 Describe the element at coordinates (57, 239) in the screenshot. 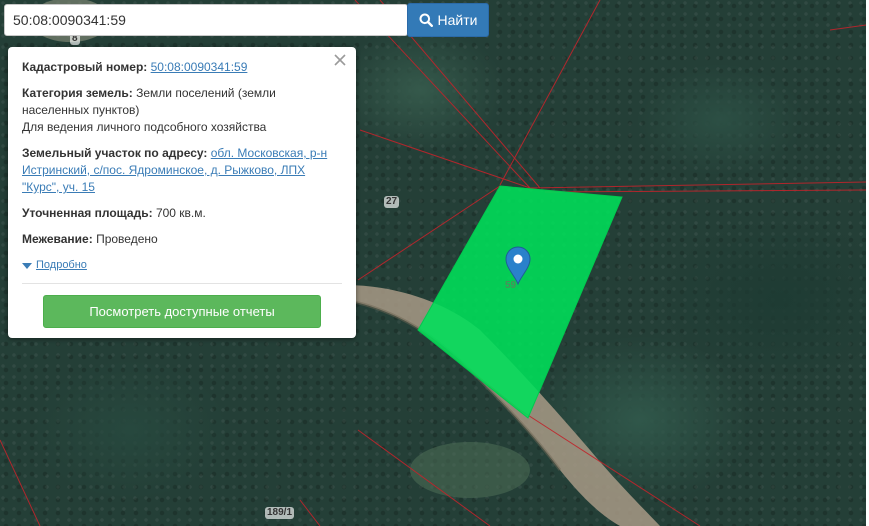

I see `survey-label: Межевание:` at that location.